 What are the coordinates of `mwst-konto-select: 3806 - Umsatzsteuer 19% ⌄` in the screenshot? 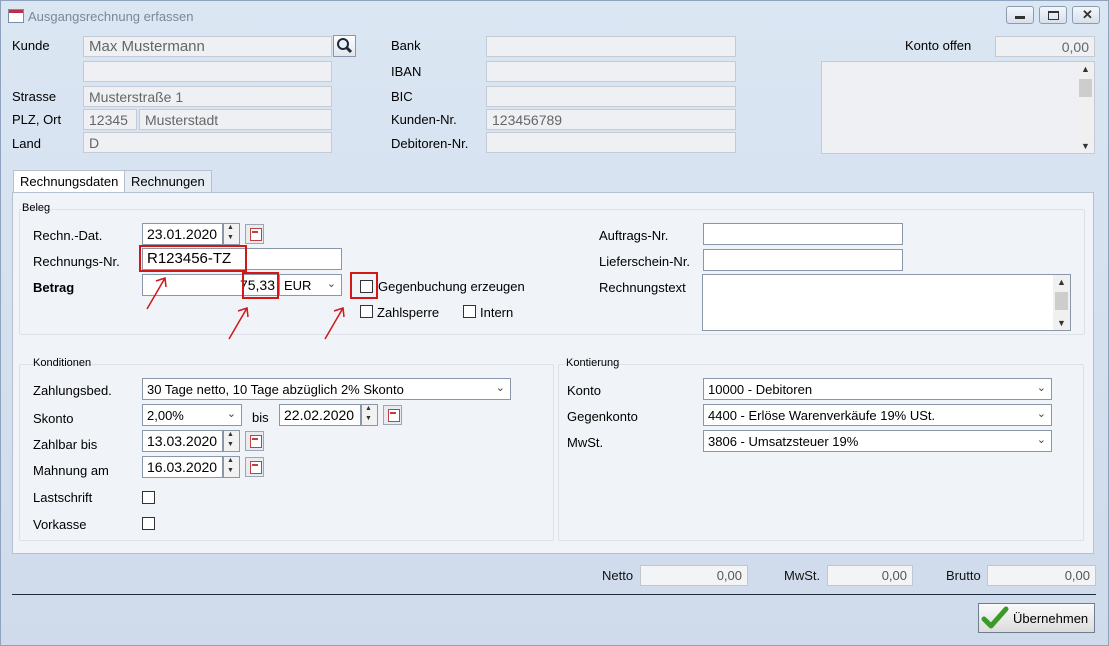 It's located at (877, 441).